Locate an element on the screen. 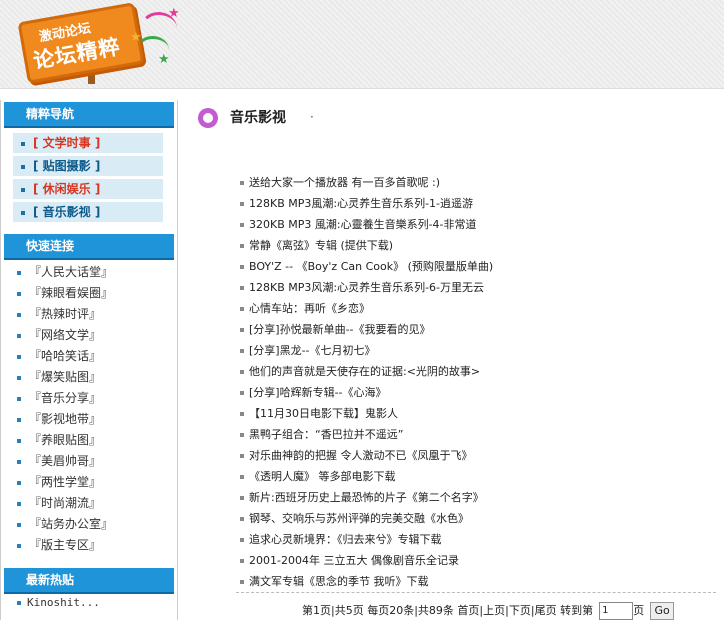 The image size is (724, 620). quick-link: 『版主专区』 is located at coordinates (89, 545).